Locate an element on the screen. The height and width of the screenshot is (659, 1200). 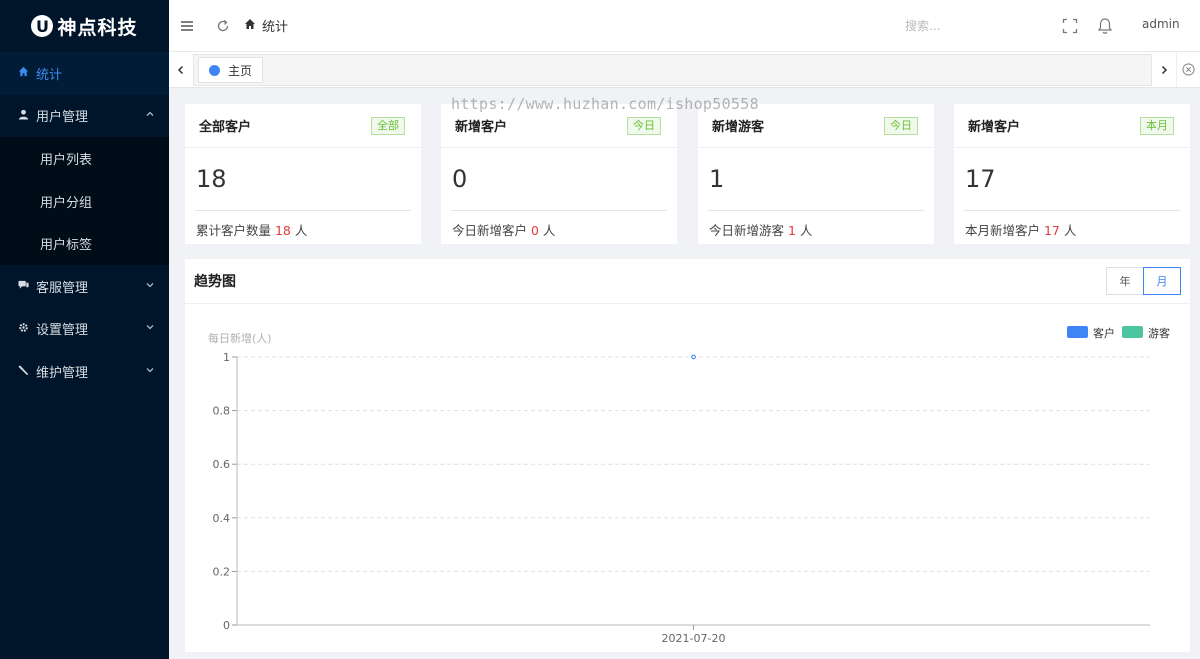
tab-home: 主页 is located at coordinates (231, 70).